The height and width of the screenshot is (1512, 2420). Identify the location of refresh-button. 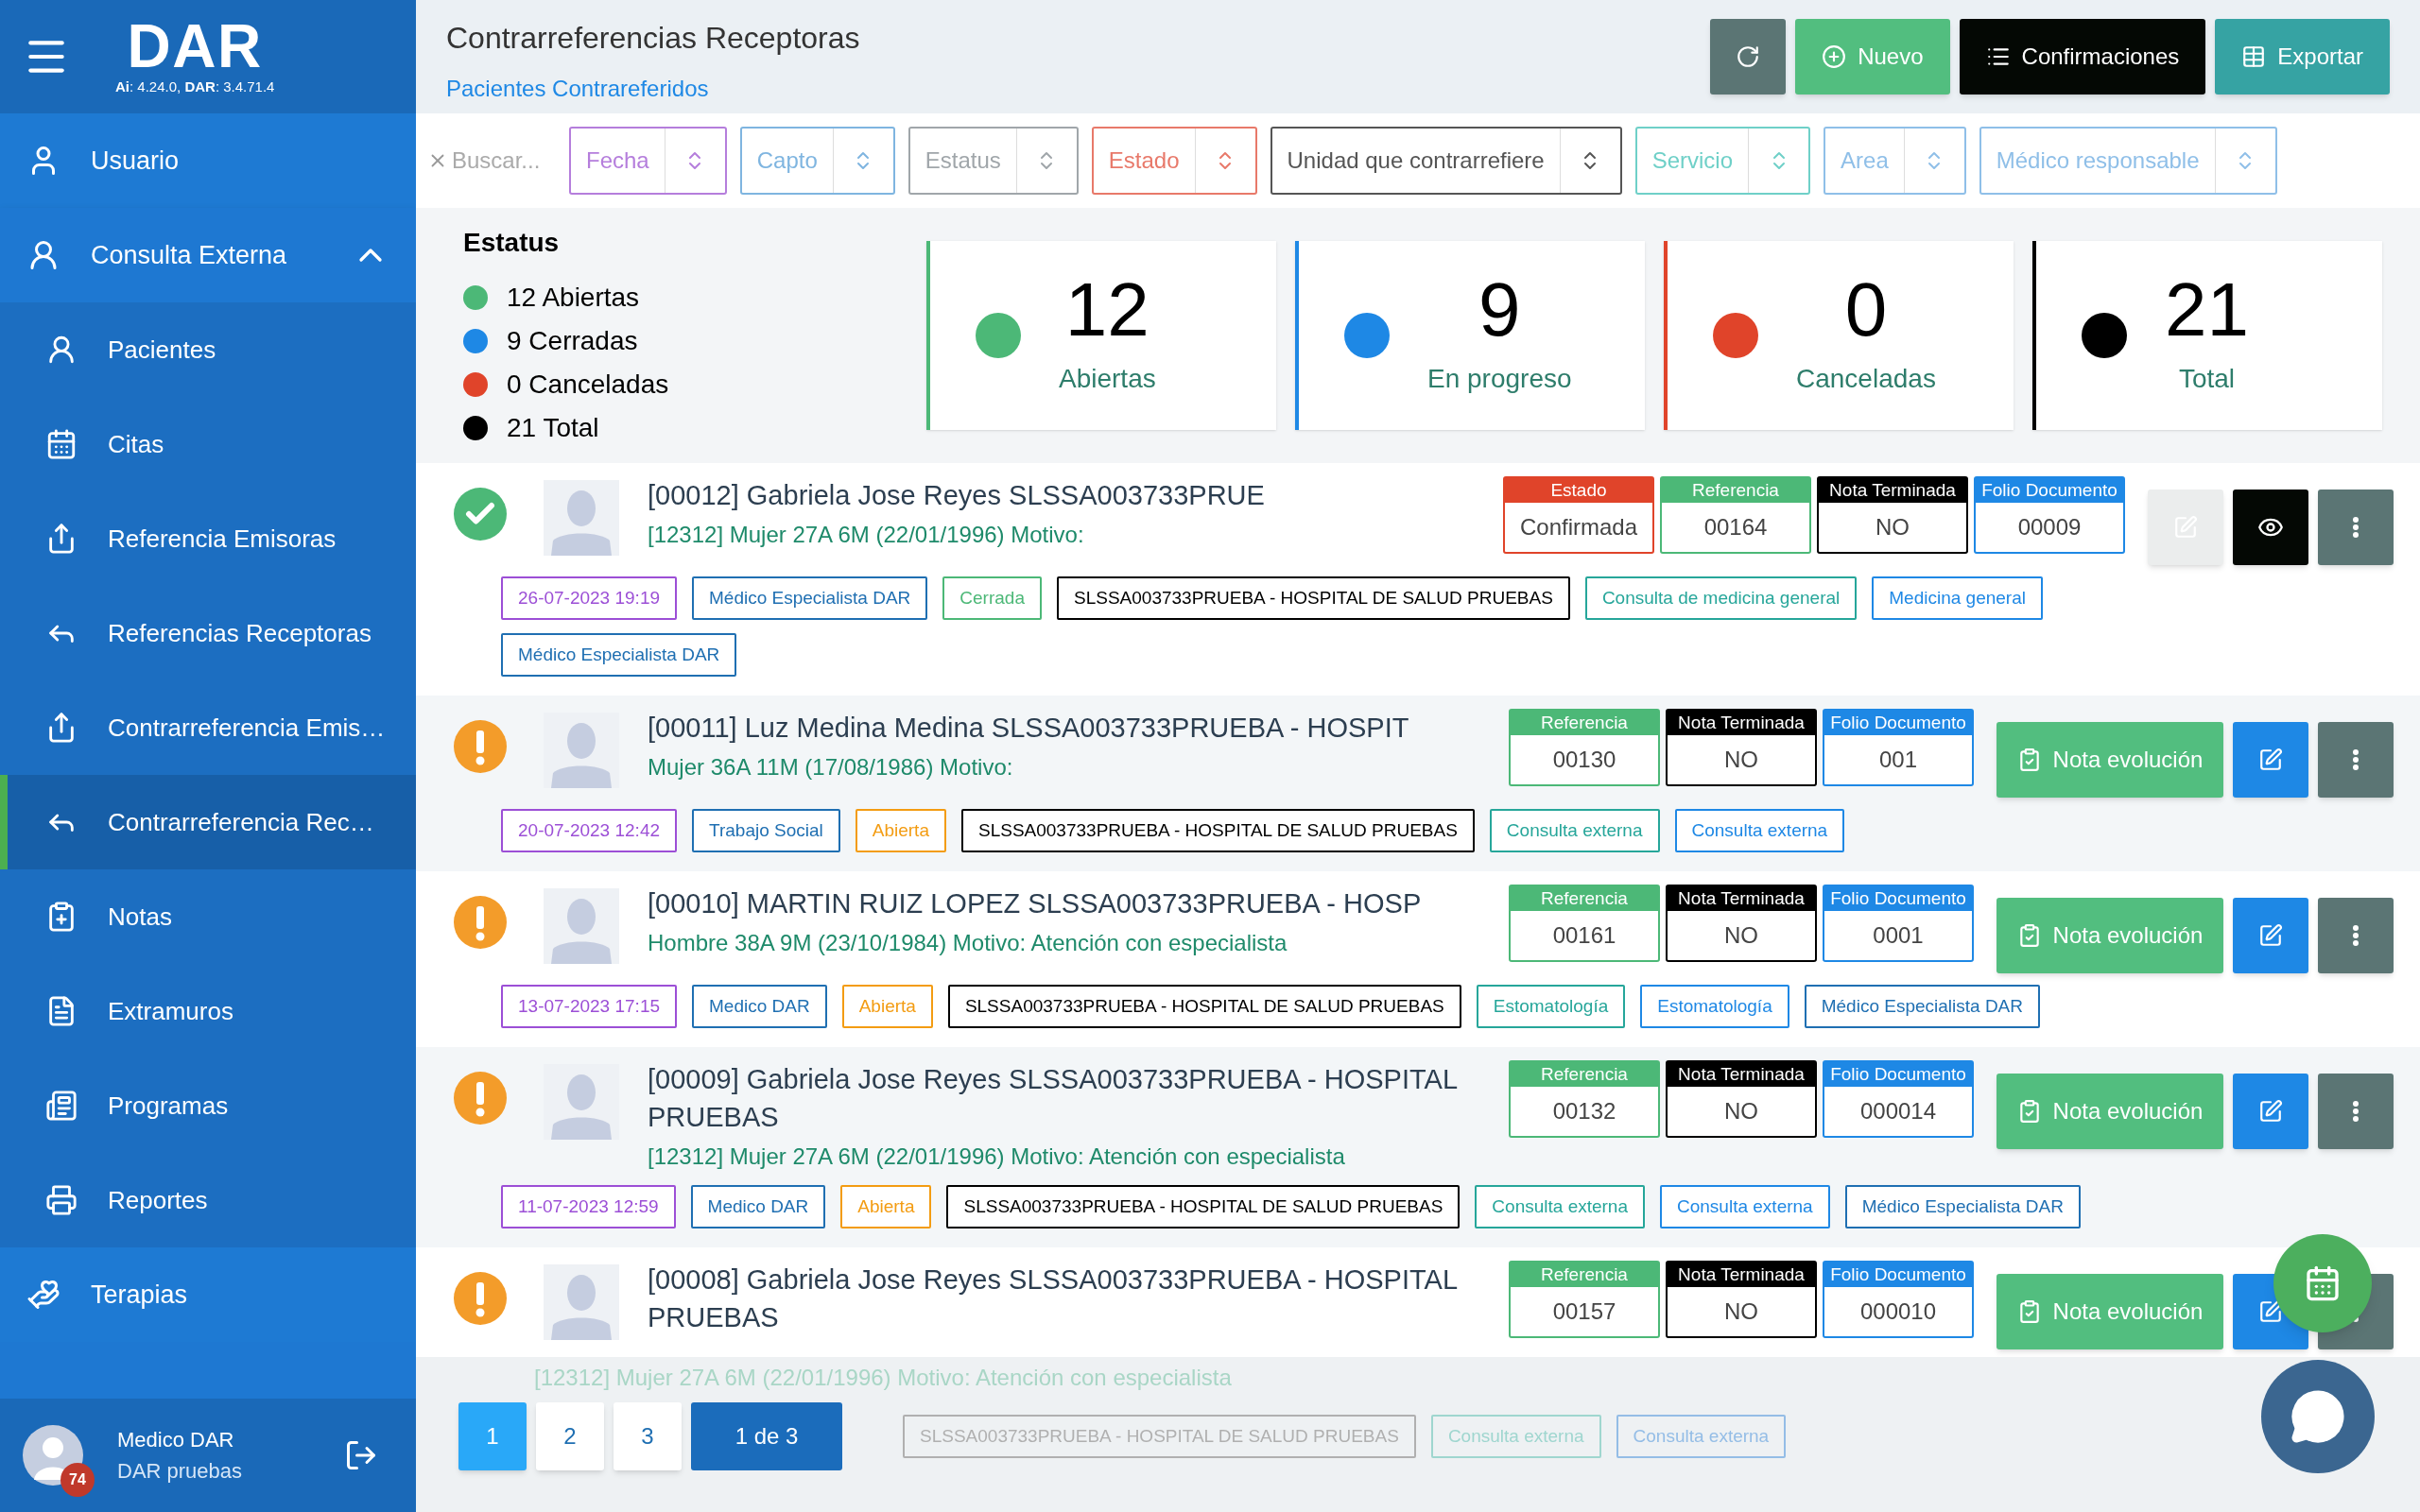
(1748, 56).